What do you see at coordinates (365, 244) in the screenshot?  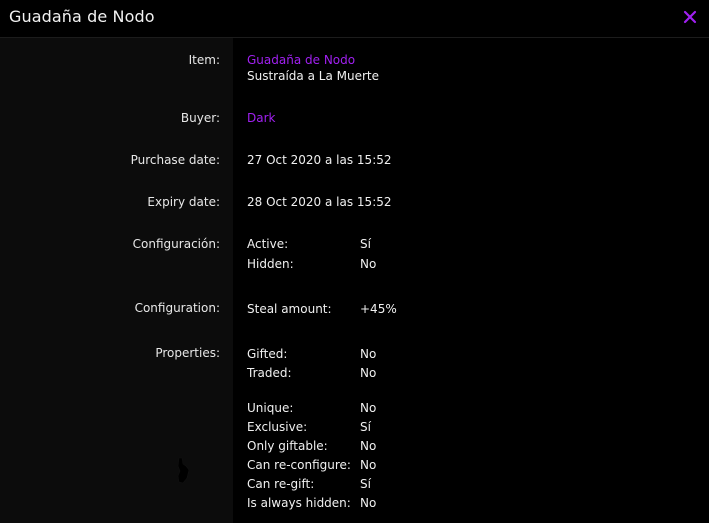 I see `active-value: Sí` at bounding box center [365, 244].